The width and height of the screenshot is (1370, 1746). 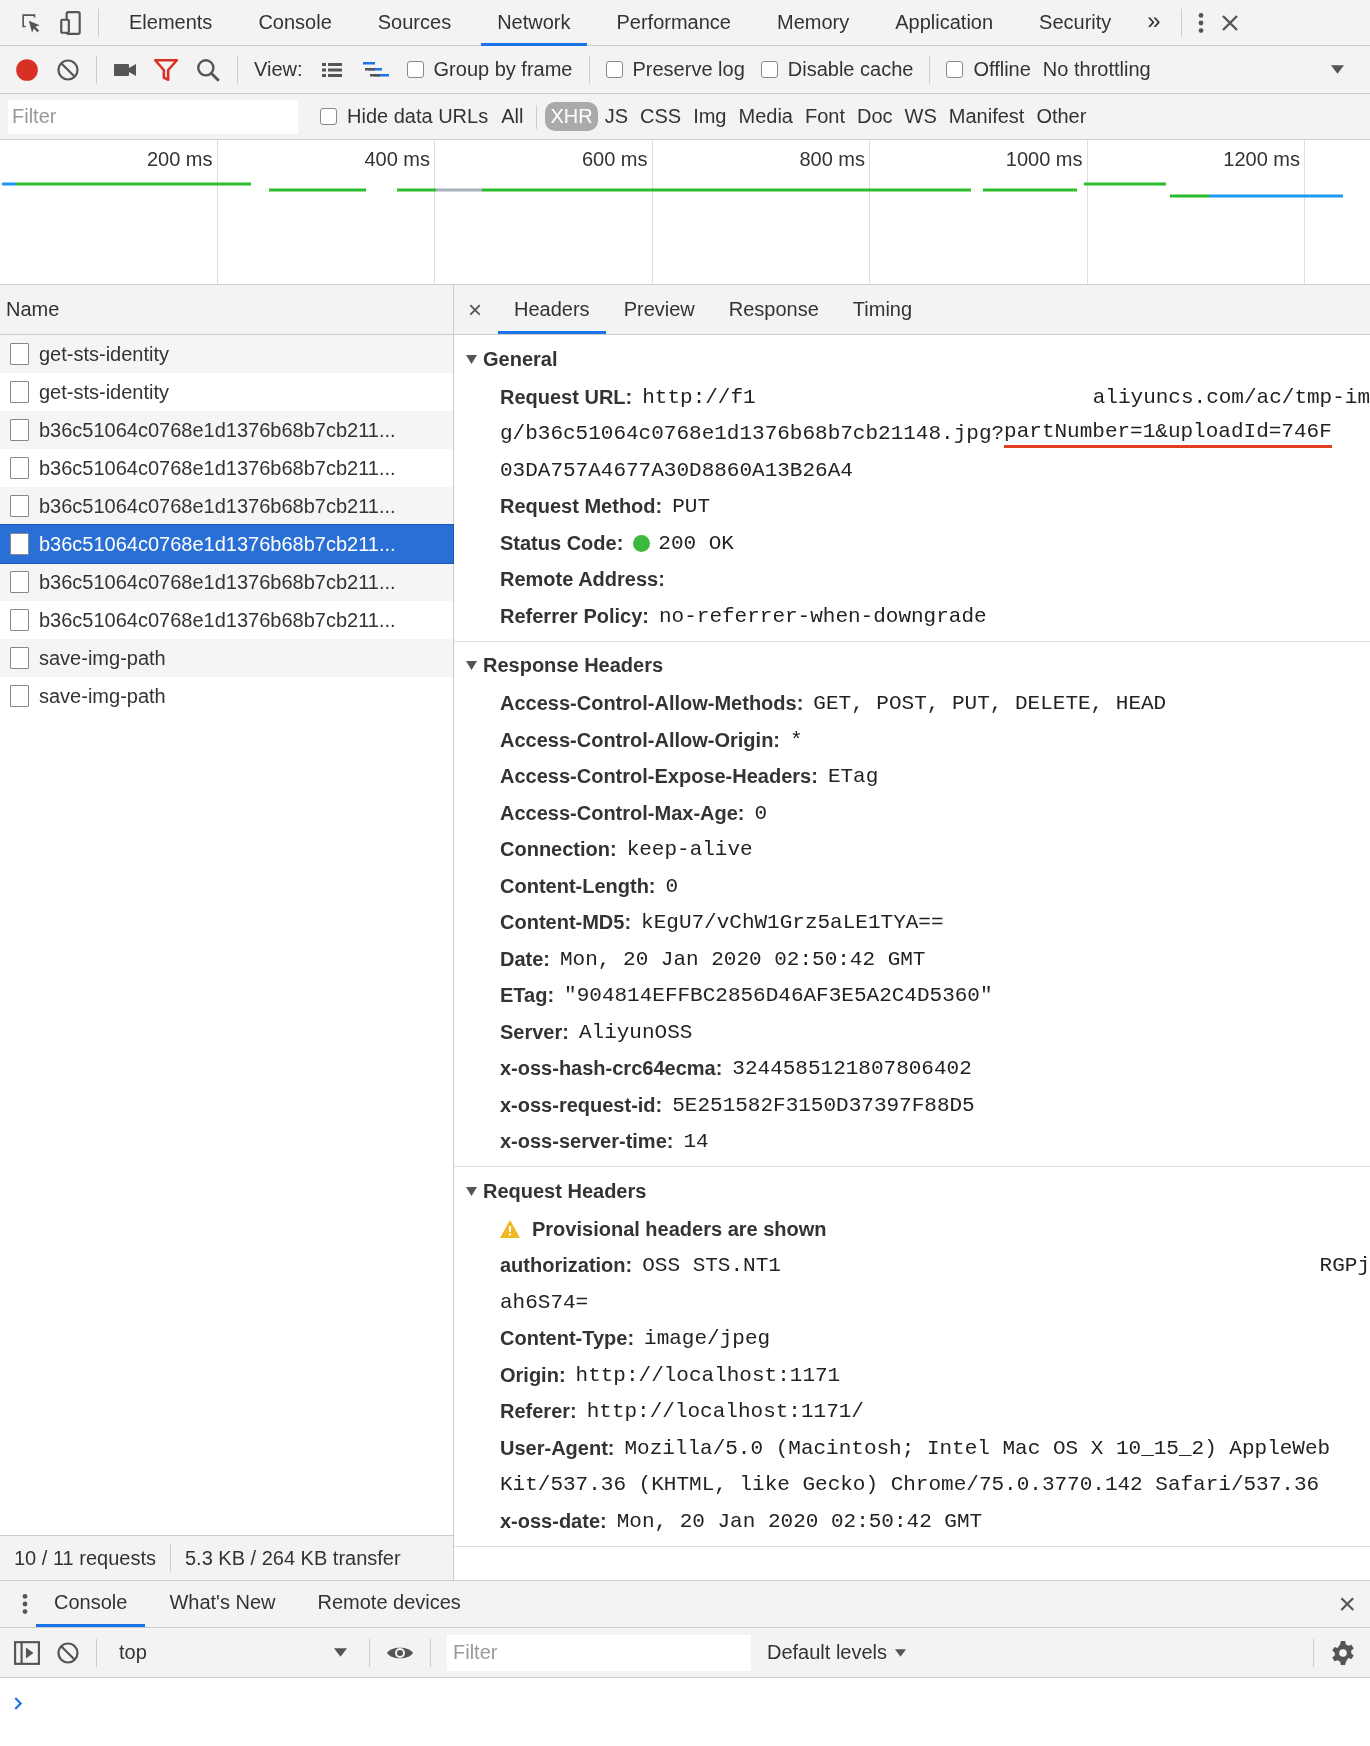 I want to click on header-name: Content-Type:, so click(x=567, y=1339).